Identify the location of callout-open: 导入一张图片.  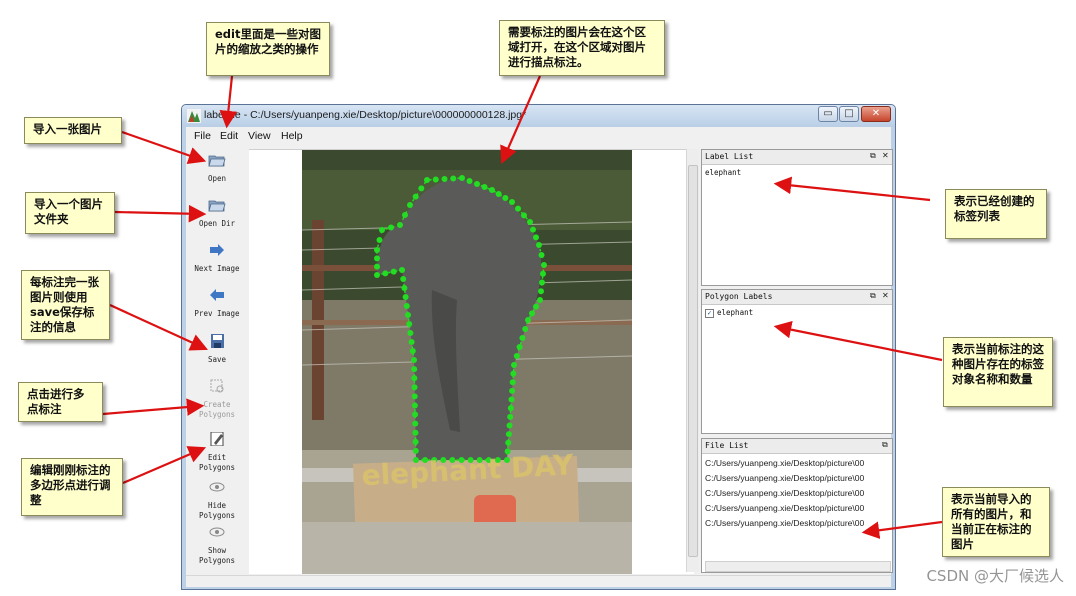
(73, 130).